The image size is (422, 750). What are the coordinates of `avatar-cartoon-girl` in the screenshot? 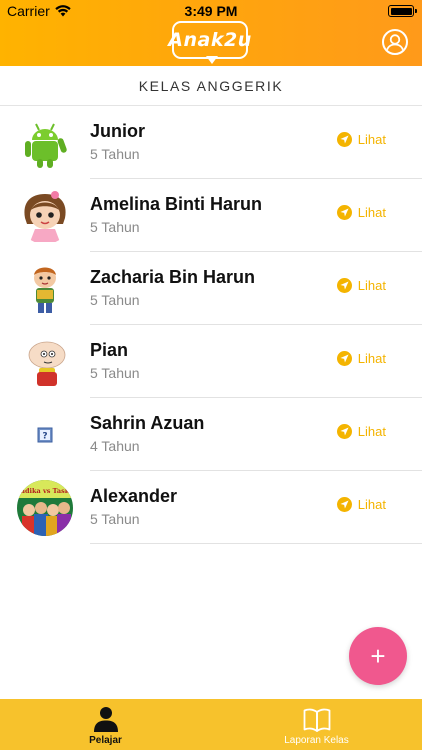 It's located at (45, 216).